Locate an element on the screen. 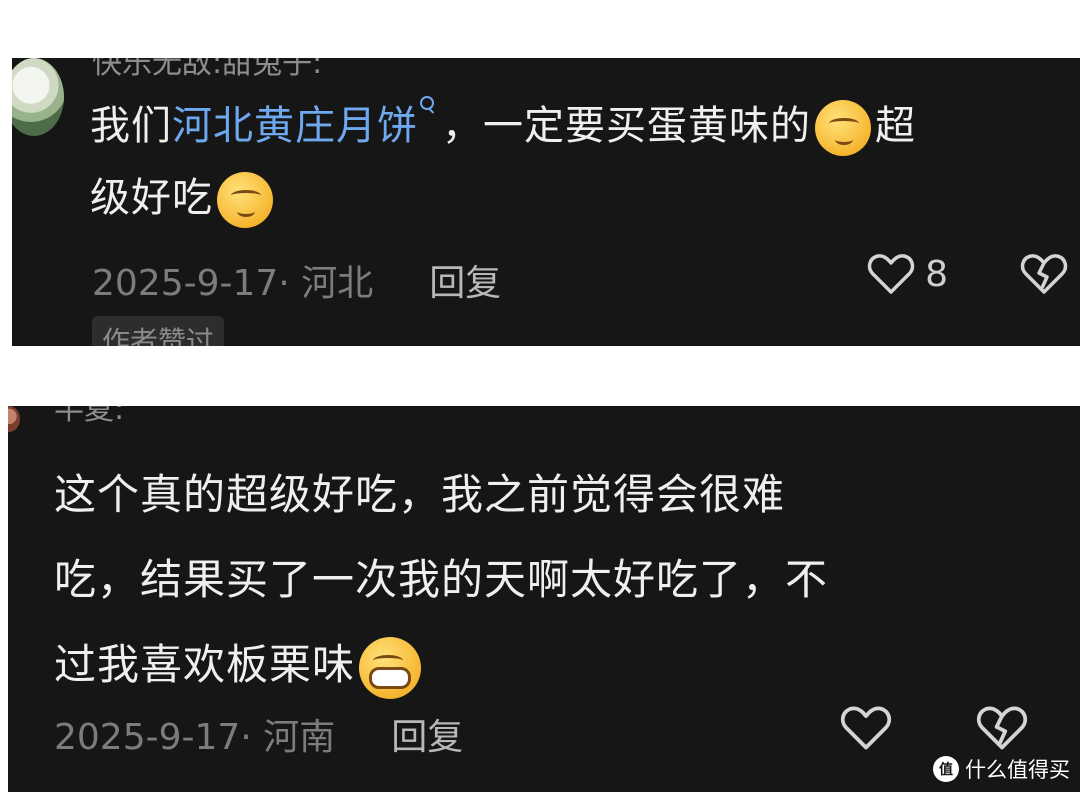  comment-line: 这个真的超级好吃，我之前觉得会很难 is located at coordinates (420, 494).